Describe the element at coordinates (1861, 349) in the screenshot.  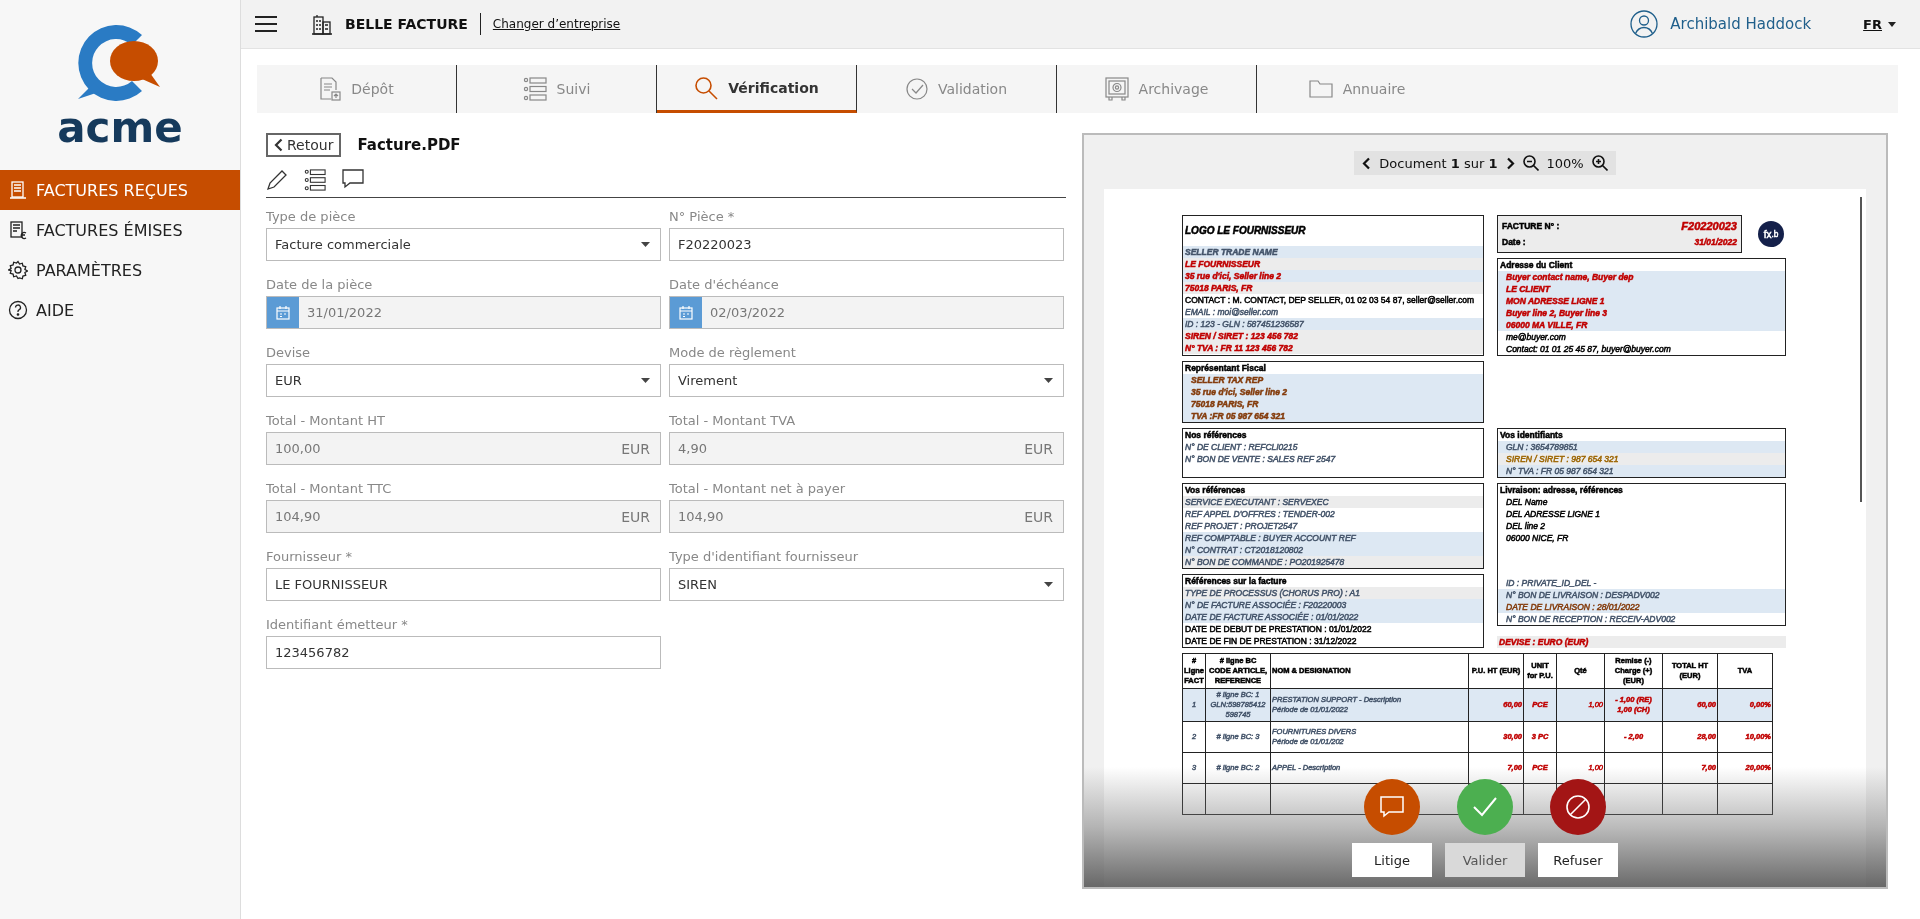
I see `scrollbar` at that location.